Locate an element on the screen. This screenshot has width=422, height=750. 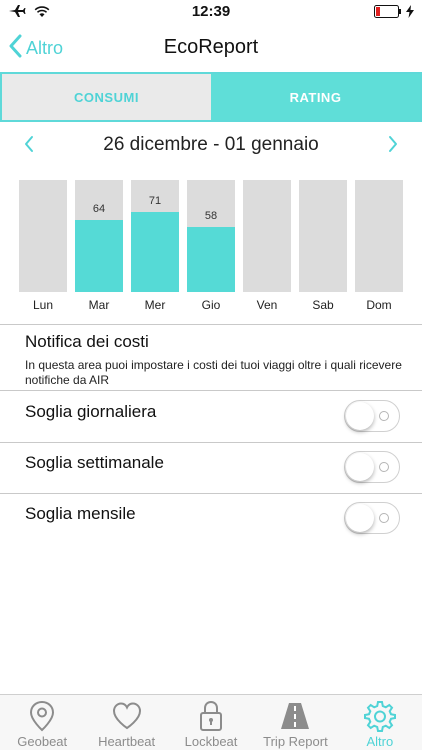
day-label: Mer is located at coordinates (155, 305).